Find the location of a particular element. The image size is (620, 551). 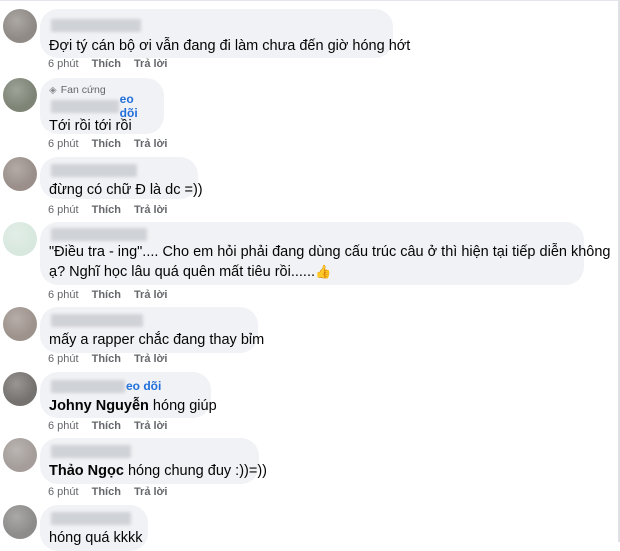

comment-text: hóng quá kkkk is located at coordinates (96, 538).